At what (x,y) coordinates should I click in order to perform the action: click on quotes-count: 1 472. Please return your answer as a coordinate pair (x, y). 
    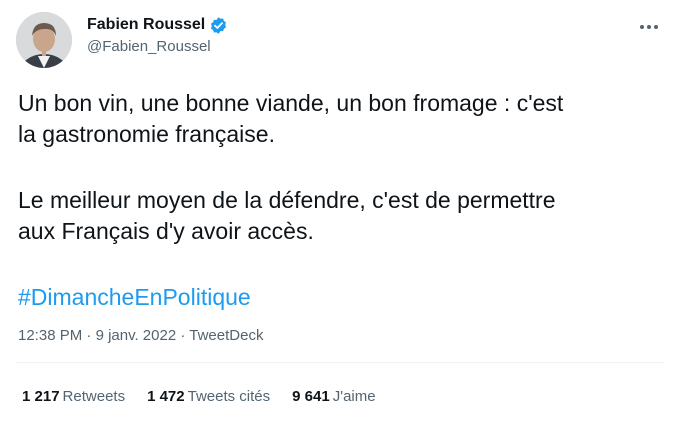
    Looking at the image, I should click on (166, 396).